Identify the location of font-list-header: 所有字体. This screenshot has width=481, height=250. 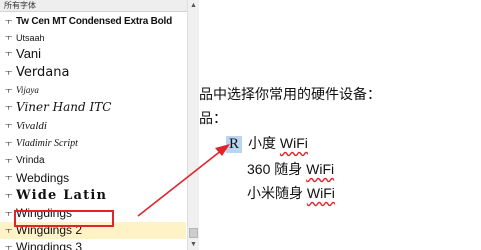
(94, 6).